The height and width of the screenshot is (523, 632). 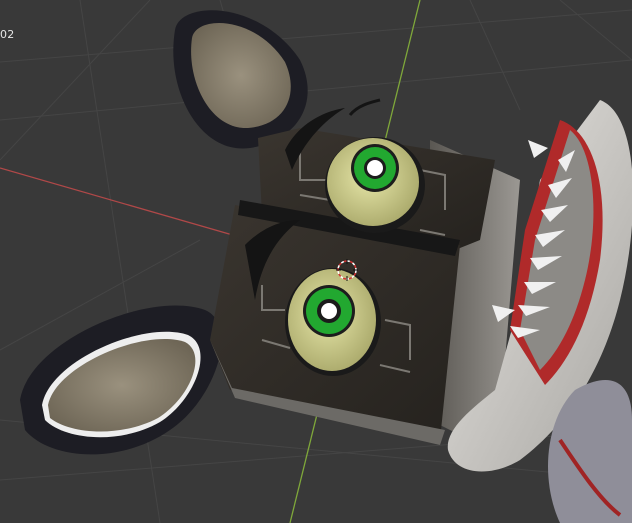 What do you see at coordinates (7, 34) in the screenshot?
I see `viewport-overlay-text: 02` at bounding box center [7, 34].